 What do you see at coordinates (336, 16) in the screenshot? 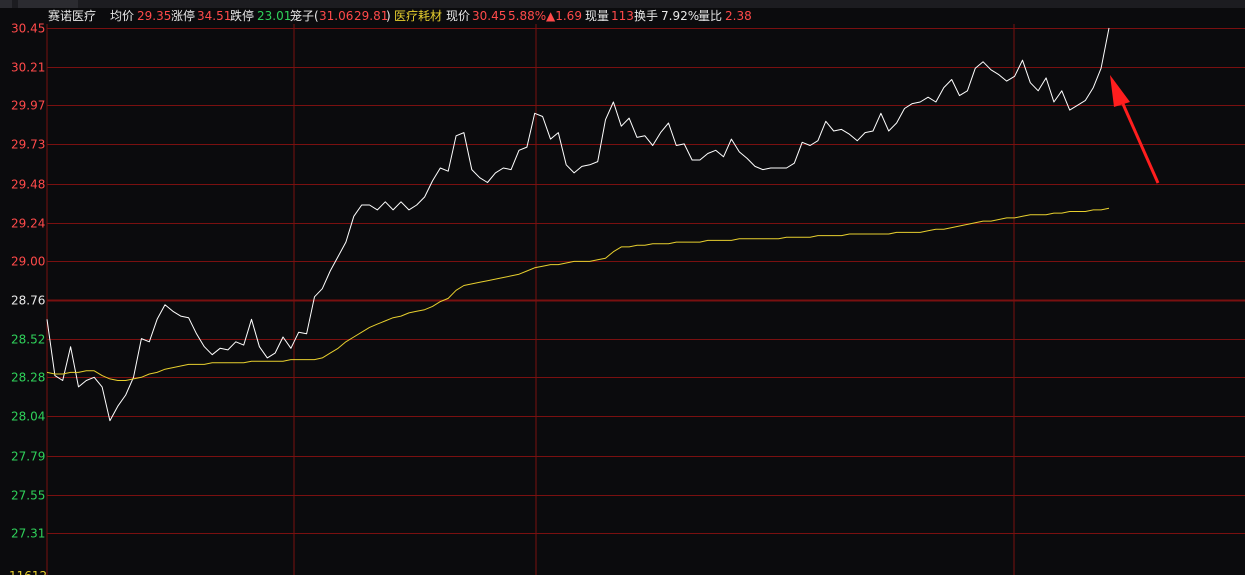
I see `cage-value-1: 31.06` at bounding box center [336, 16].